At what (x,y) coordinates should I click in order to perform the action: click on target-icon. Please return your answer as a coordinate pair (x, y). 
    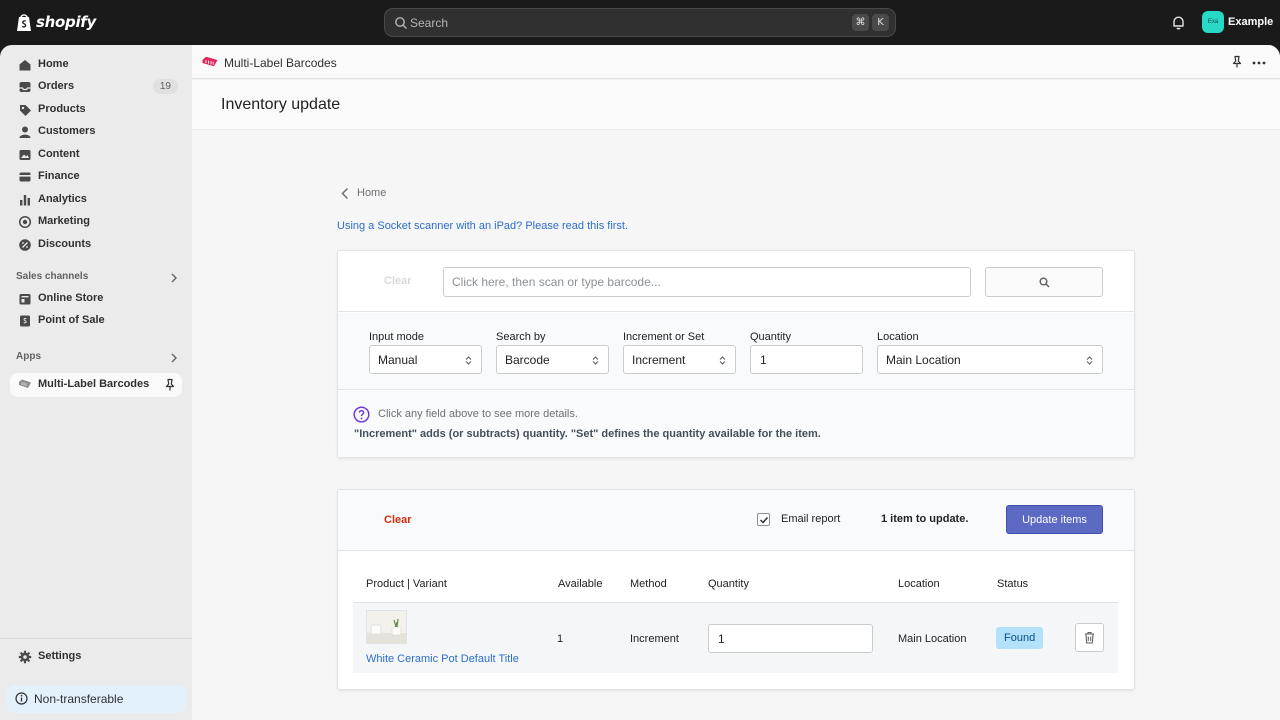
    Looking at the image, I should click on (25, 222).